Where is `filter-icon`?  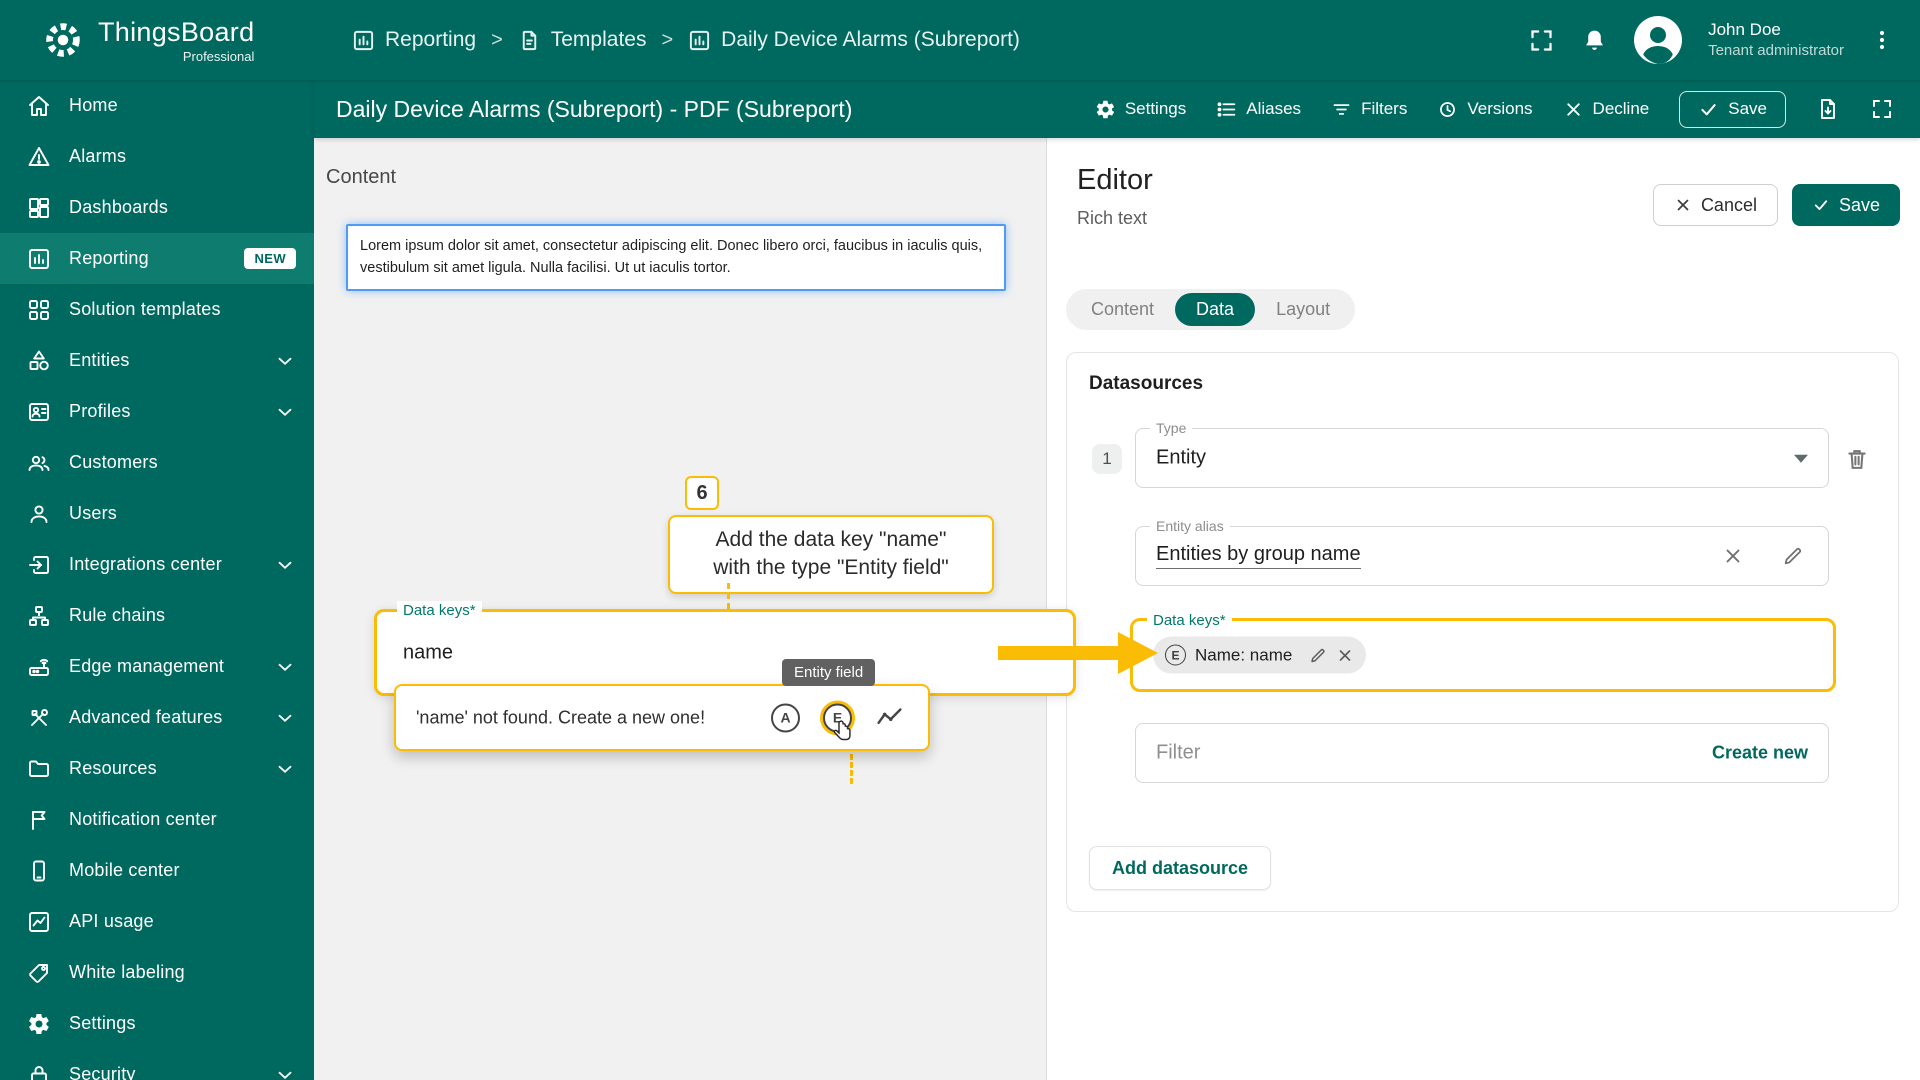 filter-icon is located at coordinates (1341, 109).